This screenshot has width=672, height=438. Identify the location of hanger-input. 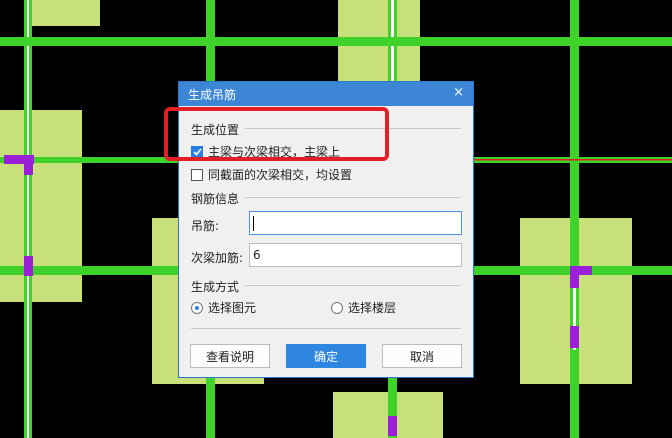
(355, 223).